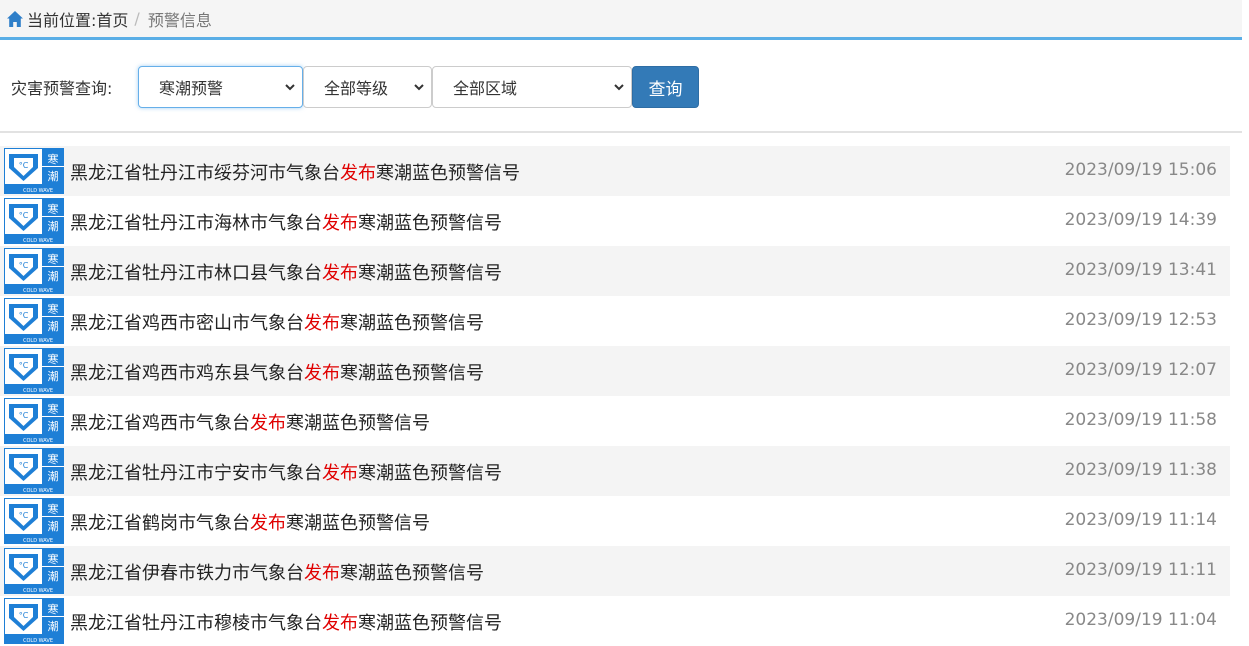 The height and width of the screenshot is (646, 1249). I want to click on alert-title: 黑龙江省牡丹江市绥芬河市气象台发布寒潮蓝色预警信号, so click(295, 172).